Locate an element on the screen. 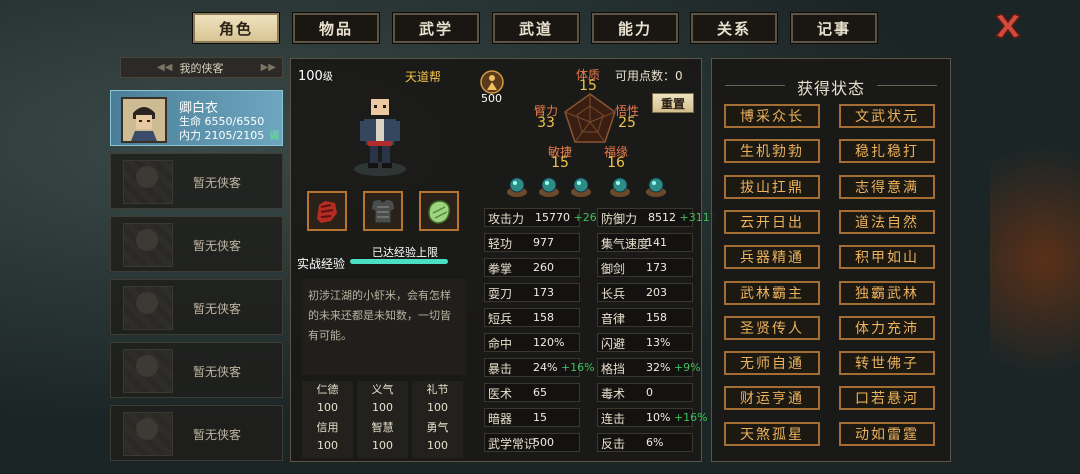  tab-character: 角色 is located at coordinates (236, 28).